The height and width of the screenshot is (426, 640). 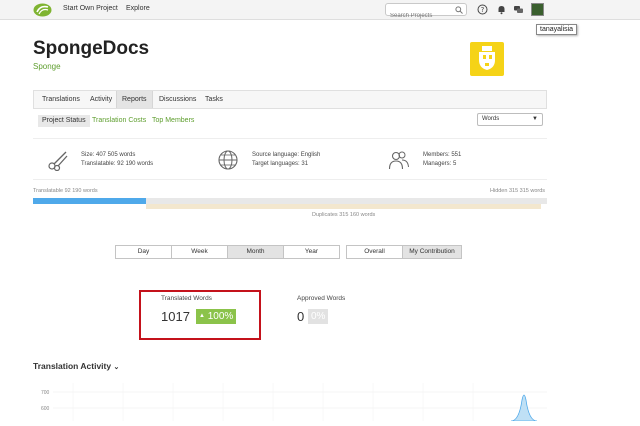 What do you see at coordinates (344, 215) in the screenshot?
I see `duplicates-label: Duplicates 315 160 words` at bounding box center [344, 215].